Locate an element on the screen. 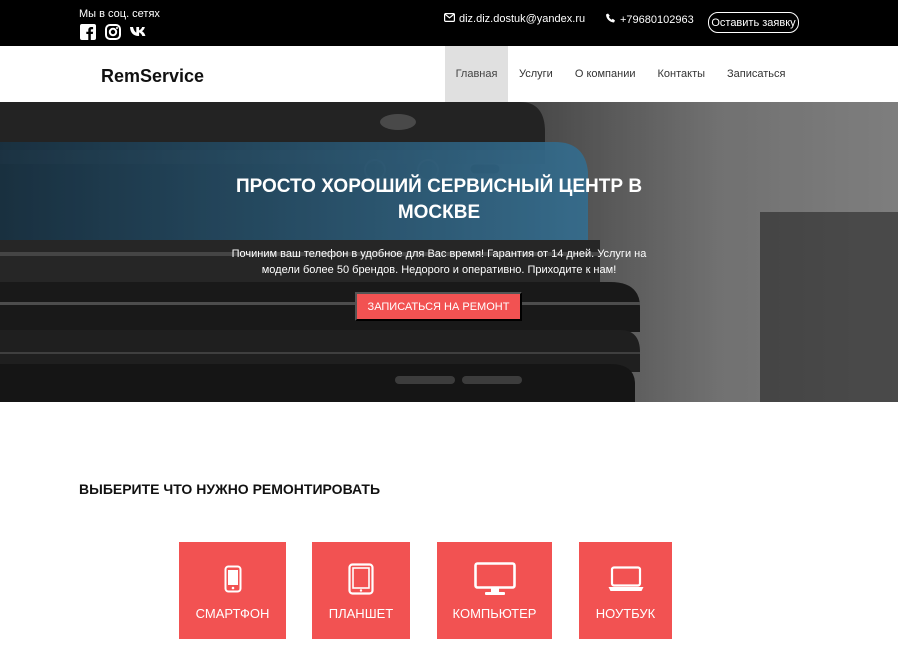  tile-laptop: НОУТБУК is located at coordinates (625, 590).